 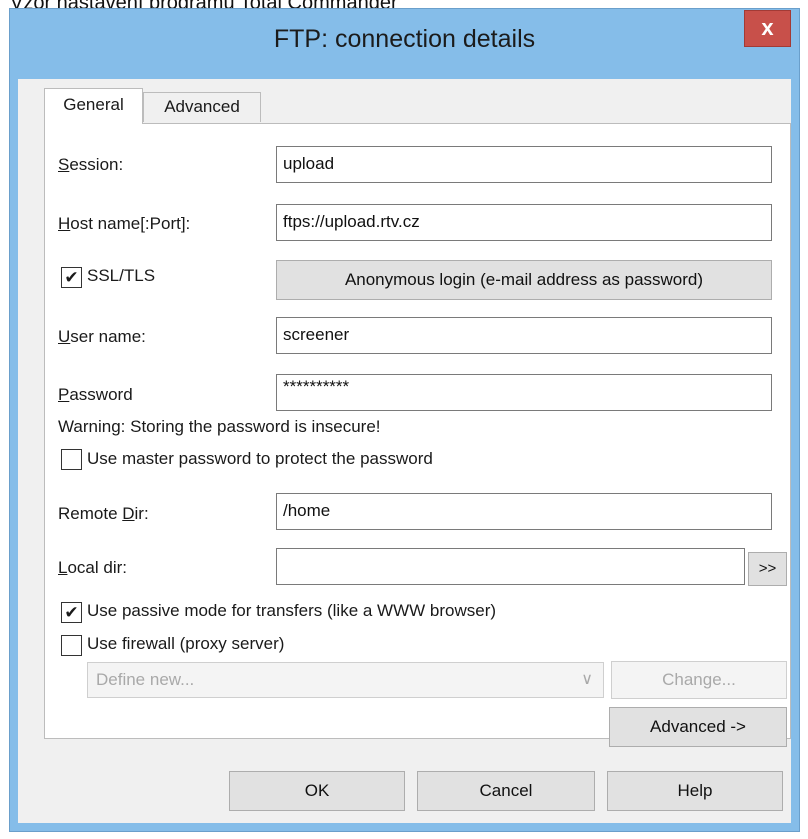 What do you see at coordinates (91, 164) in the screenshot?
I see `session-label: Session:` at bounding box center [91, 164].